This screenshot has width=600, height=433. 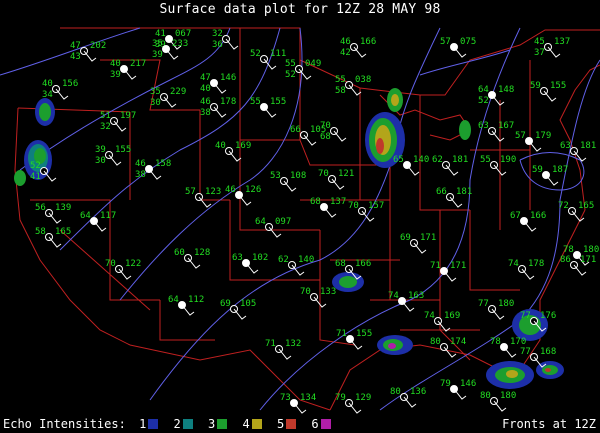 What do you see at coordinates (353, 85) in the screenshot?
I see `station-plot: 5558 038` at bounding box center [353, 85].